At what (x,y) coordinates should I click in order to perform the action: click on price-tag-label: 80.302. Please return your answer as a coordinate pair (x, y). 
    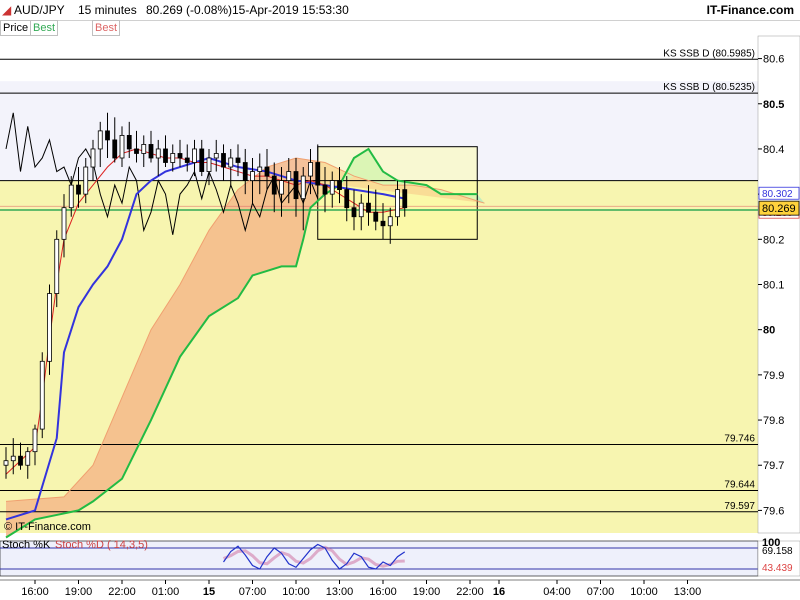
    Looking at the image, I should click on (777, 194).